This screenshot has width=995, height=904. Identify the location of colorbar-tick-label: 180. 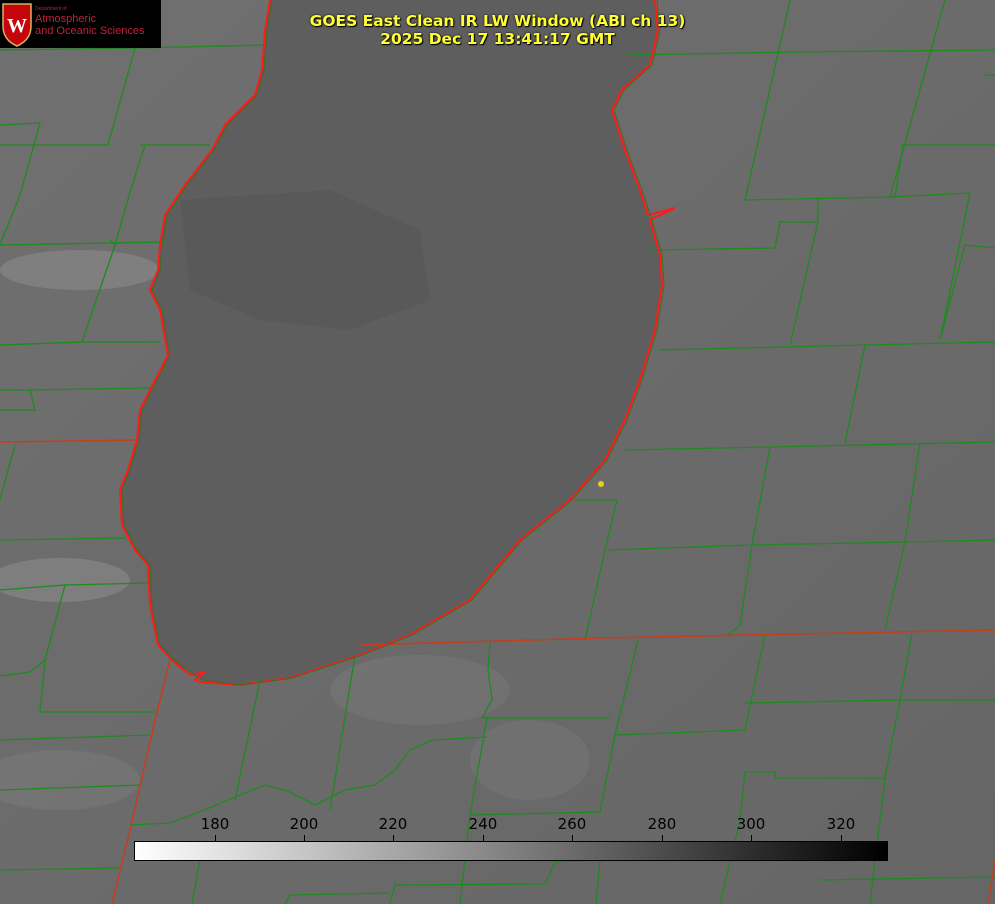
(215, 824).